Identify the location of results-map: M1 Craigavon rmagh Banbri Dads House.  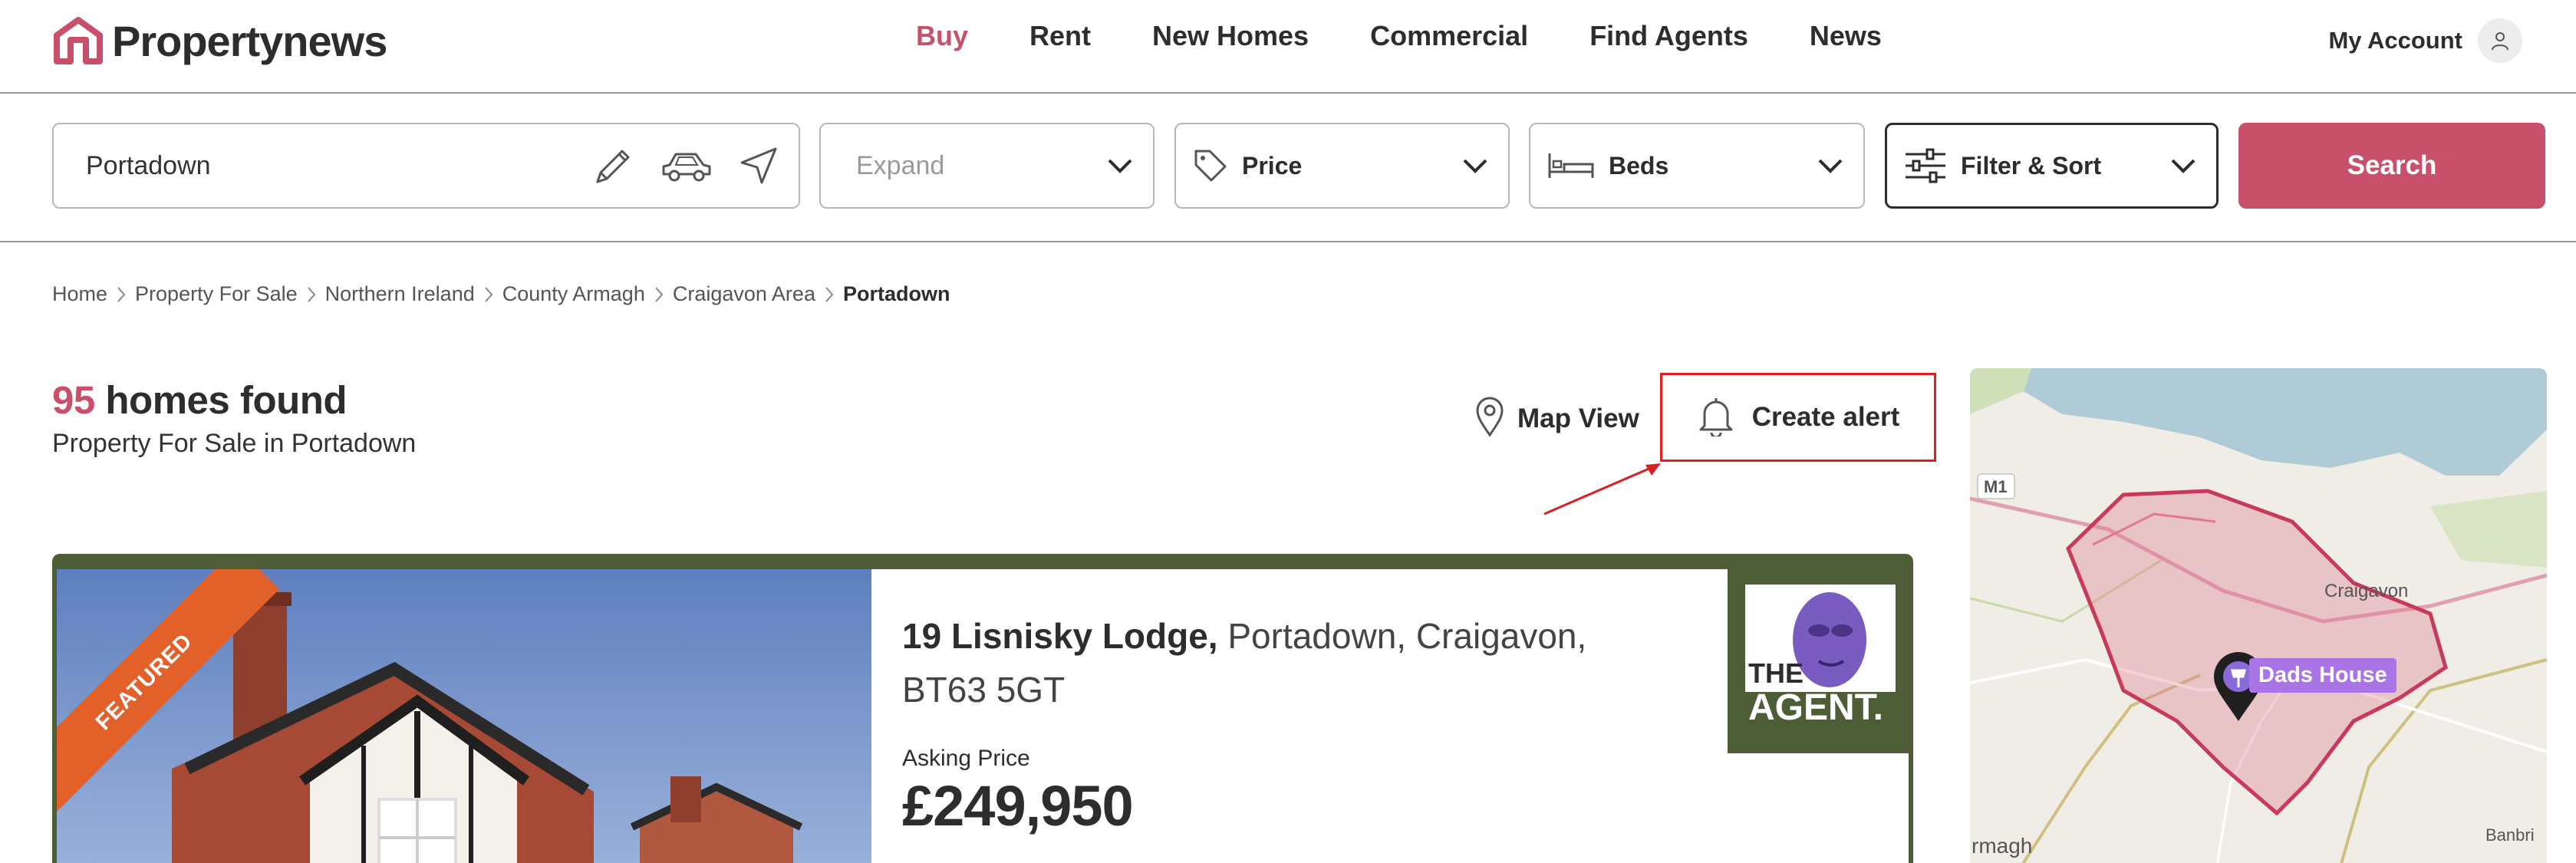
(2258, 615).